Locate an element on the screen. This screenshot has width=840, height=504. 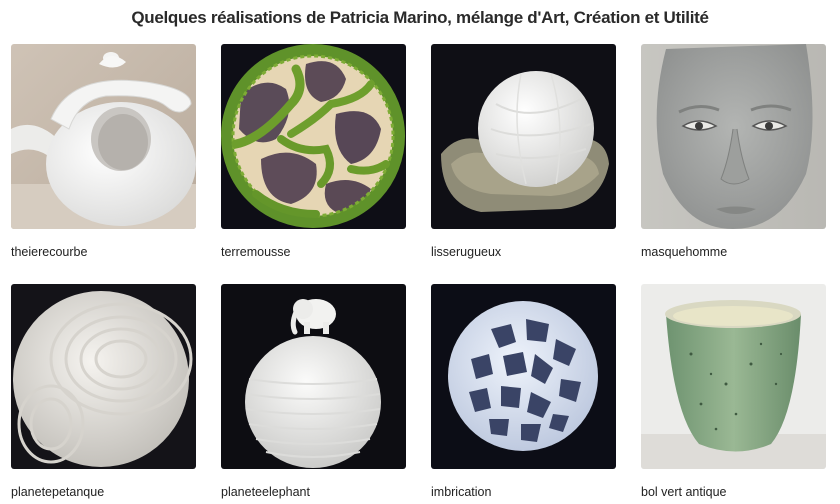
gallery-thumbnail-elephant-jar is located at coordinates (313, 376).